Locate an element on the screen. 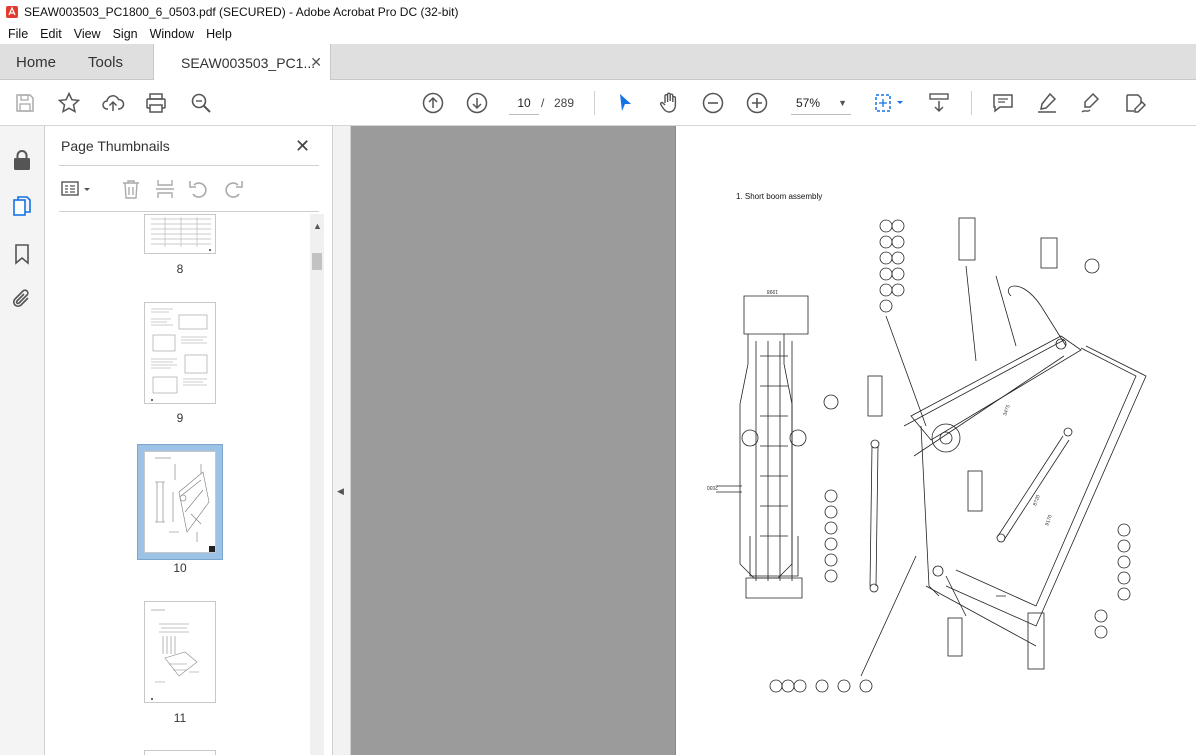 The height and width of the screenshot is (755, 1196). menu-file: File is located at coordinates (18, 34).